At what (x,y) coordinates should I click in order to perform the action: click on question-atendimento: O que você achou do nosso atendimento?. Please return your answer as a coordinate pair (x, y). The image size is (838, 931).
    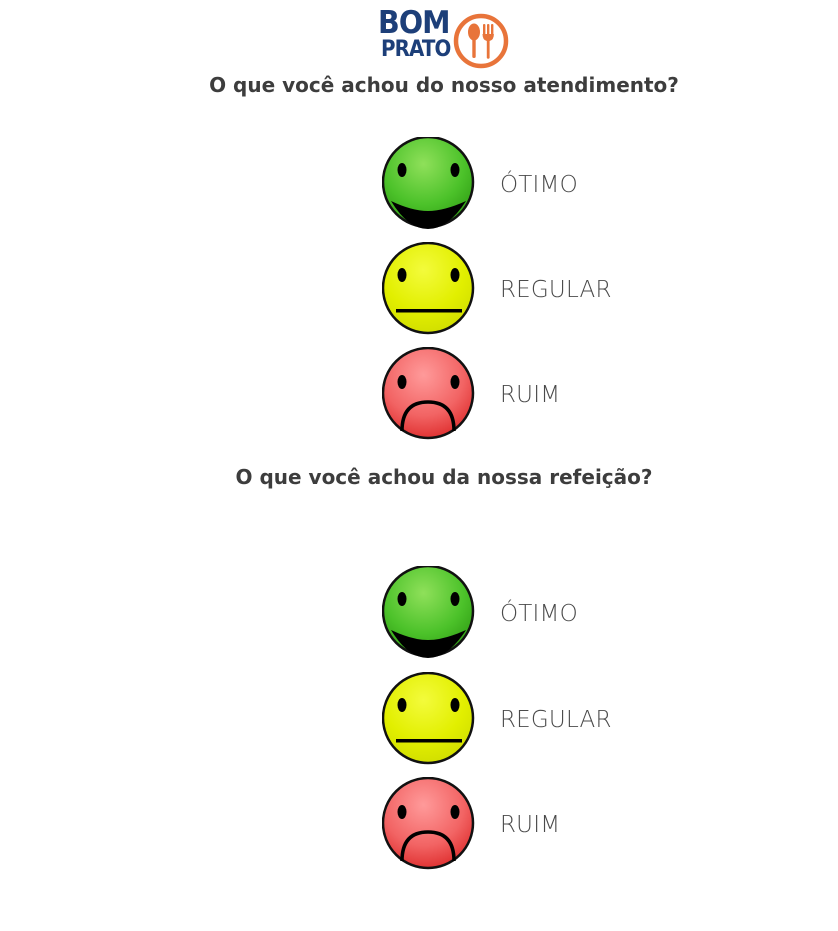
    Looking at the image, I should click on (444, 85).